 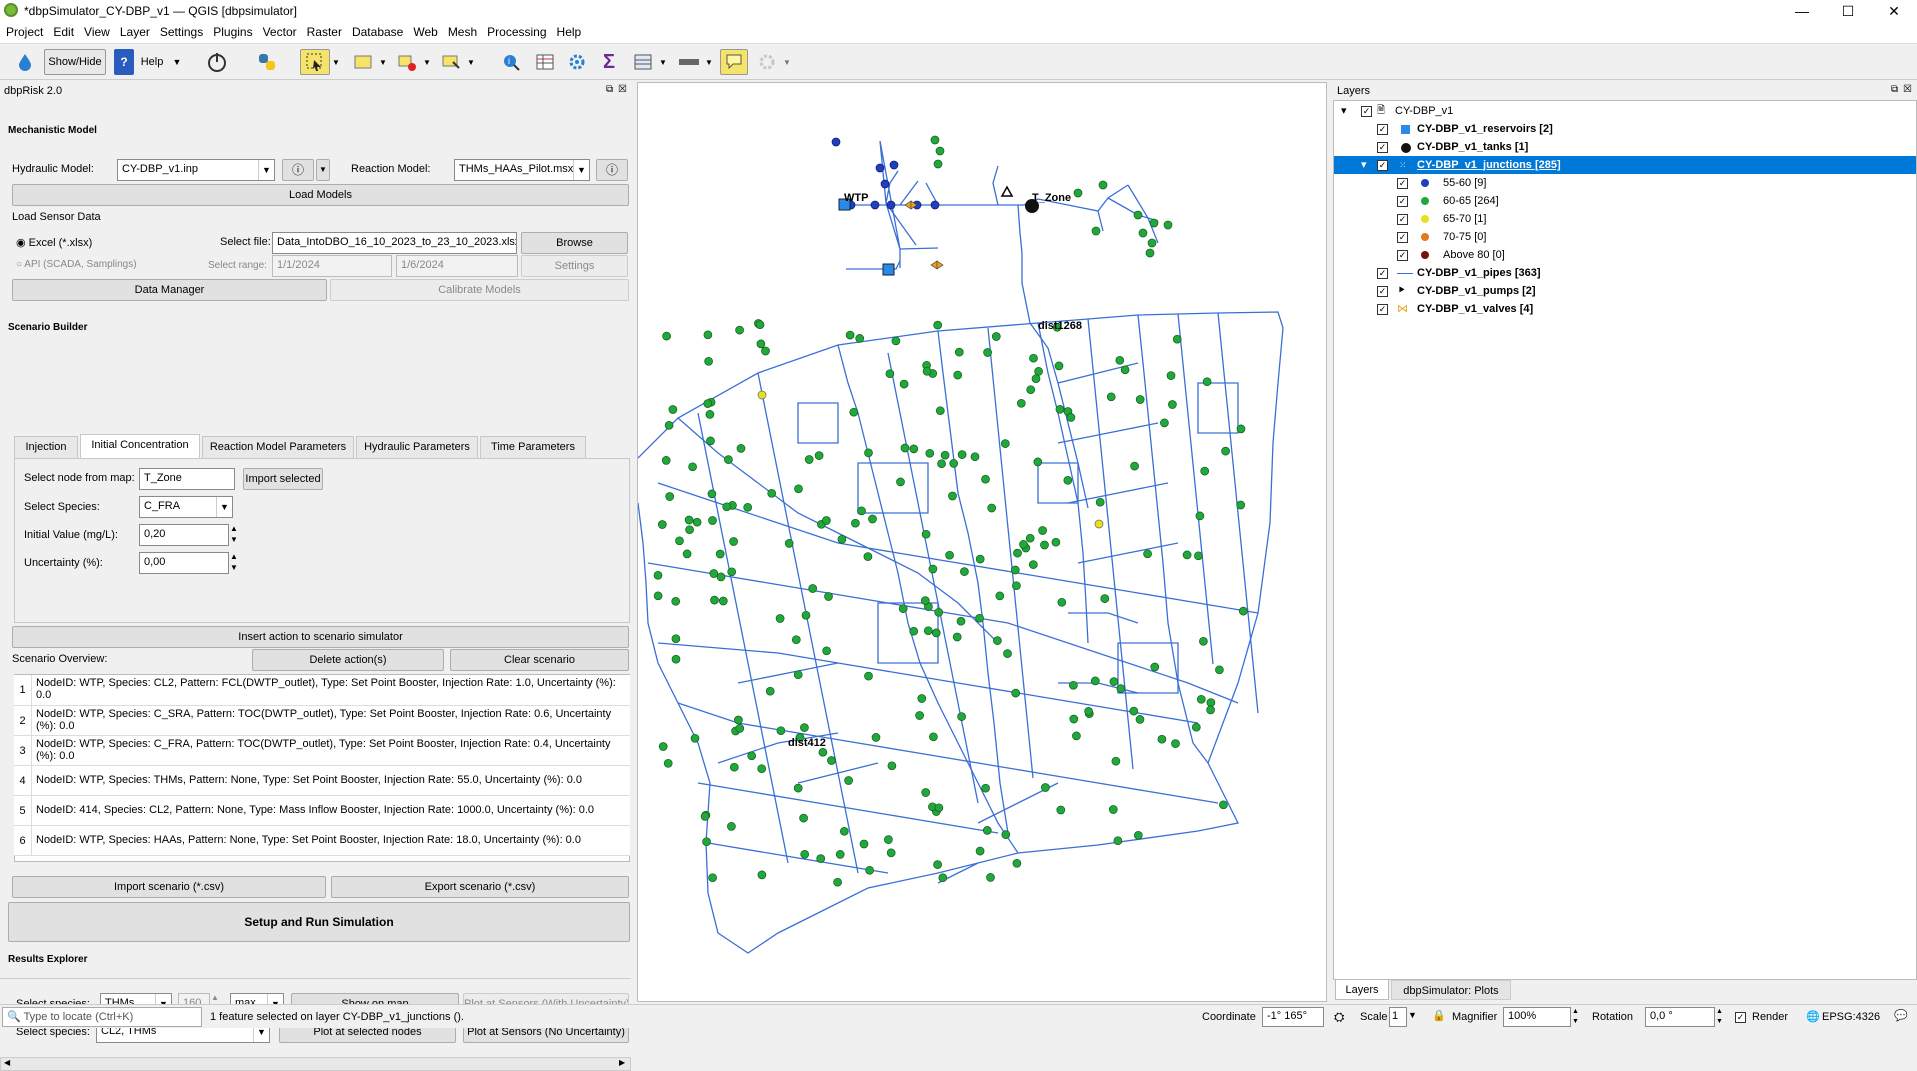 I want to click on drop-icon, so click(x=25, y=62).